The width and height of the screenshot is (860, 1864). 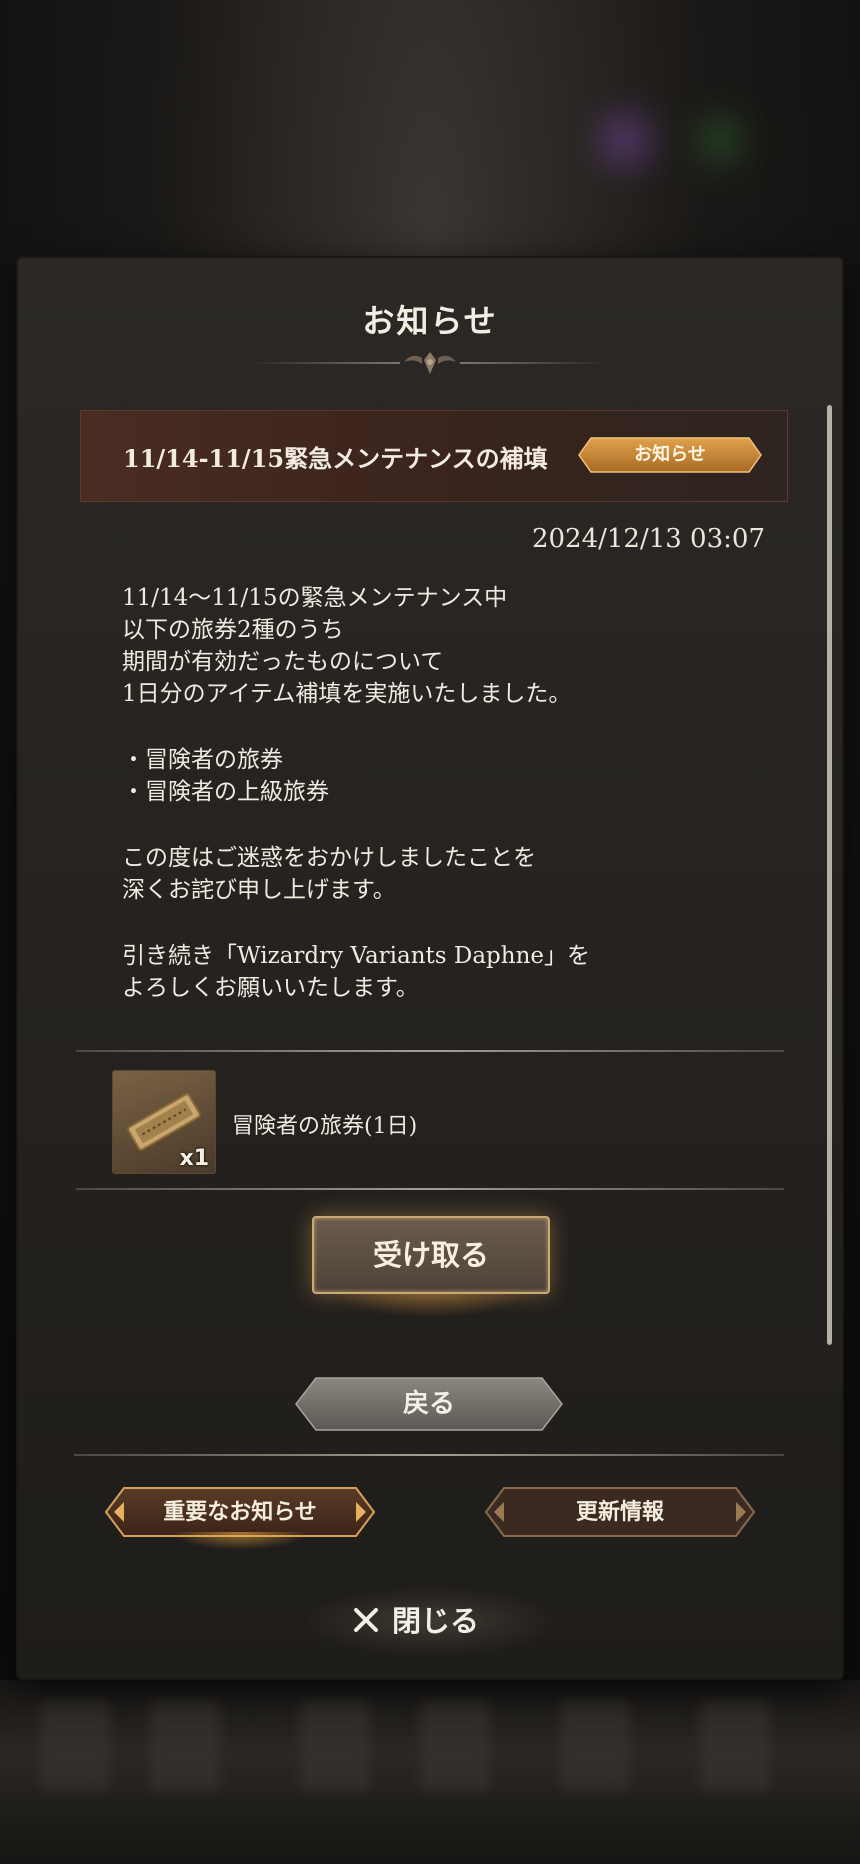 What do you see at coordinates (429, 1455) in the screenshot?
I see `divider-footer` at bounding box center [429, 1455].